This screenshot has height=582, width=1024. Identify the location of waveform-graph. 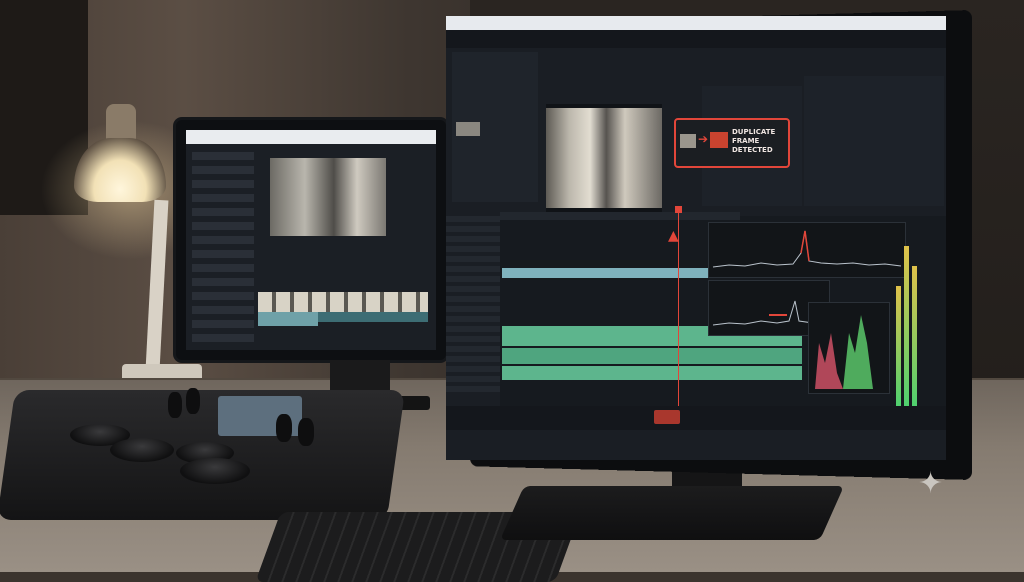
(807, 249).